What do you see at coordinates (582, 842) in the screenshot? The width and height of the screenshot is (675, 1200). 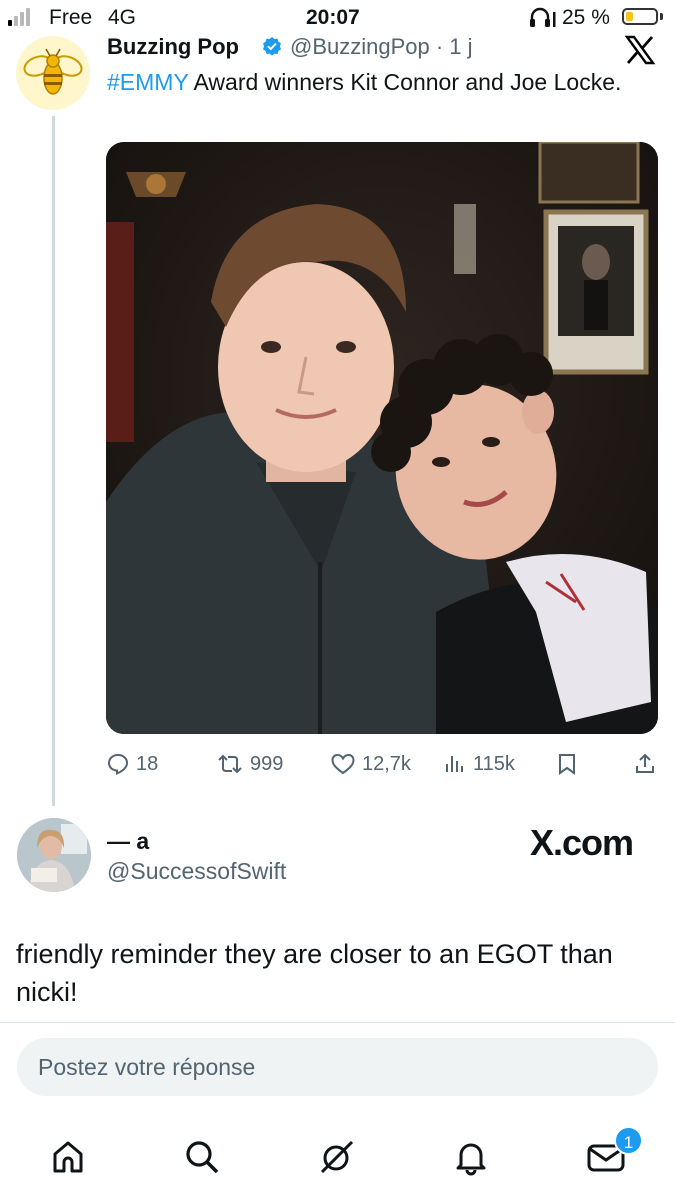 I see `x-com-watermark: X.com` at bounding box center [582, 842].